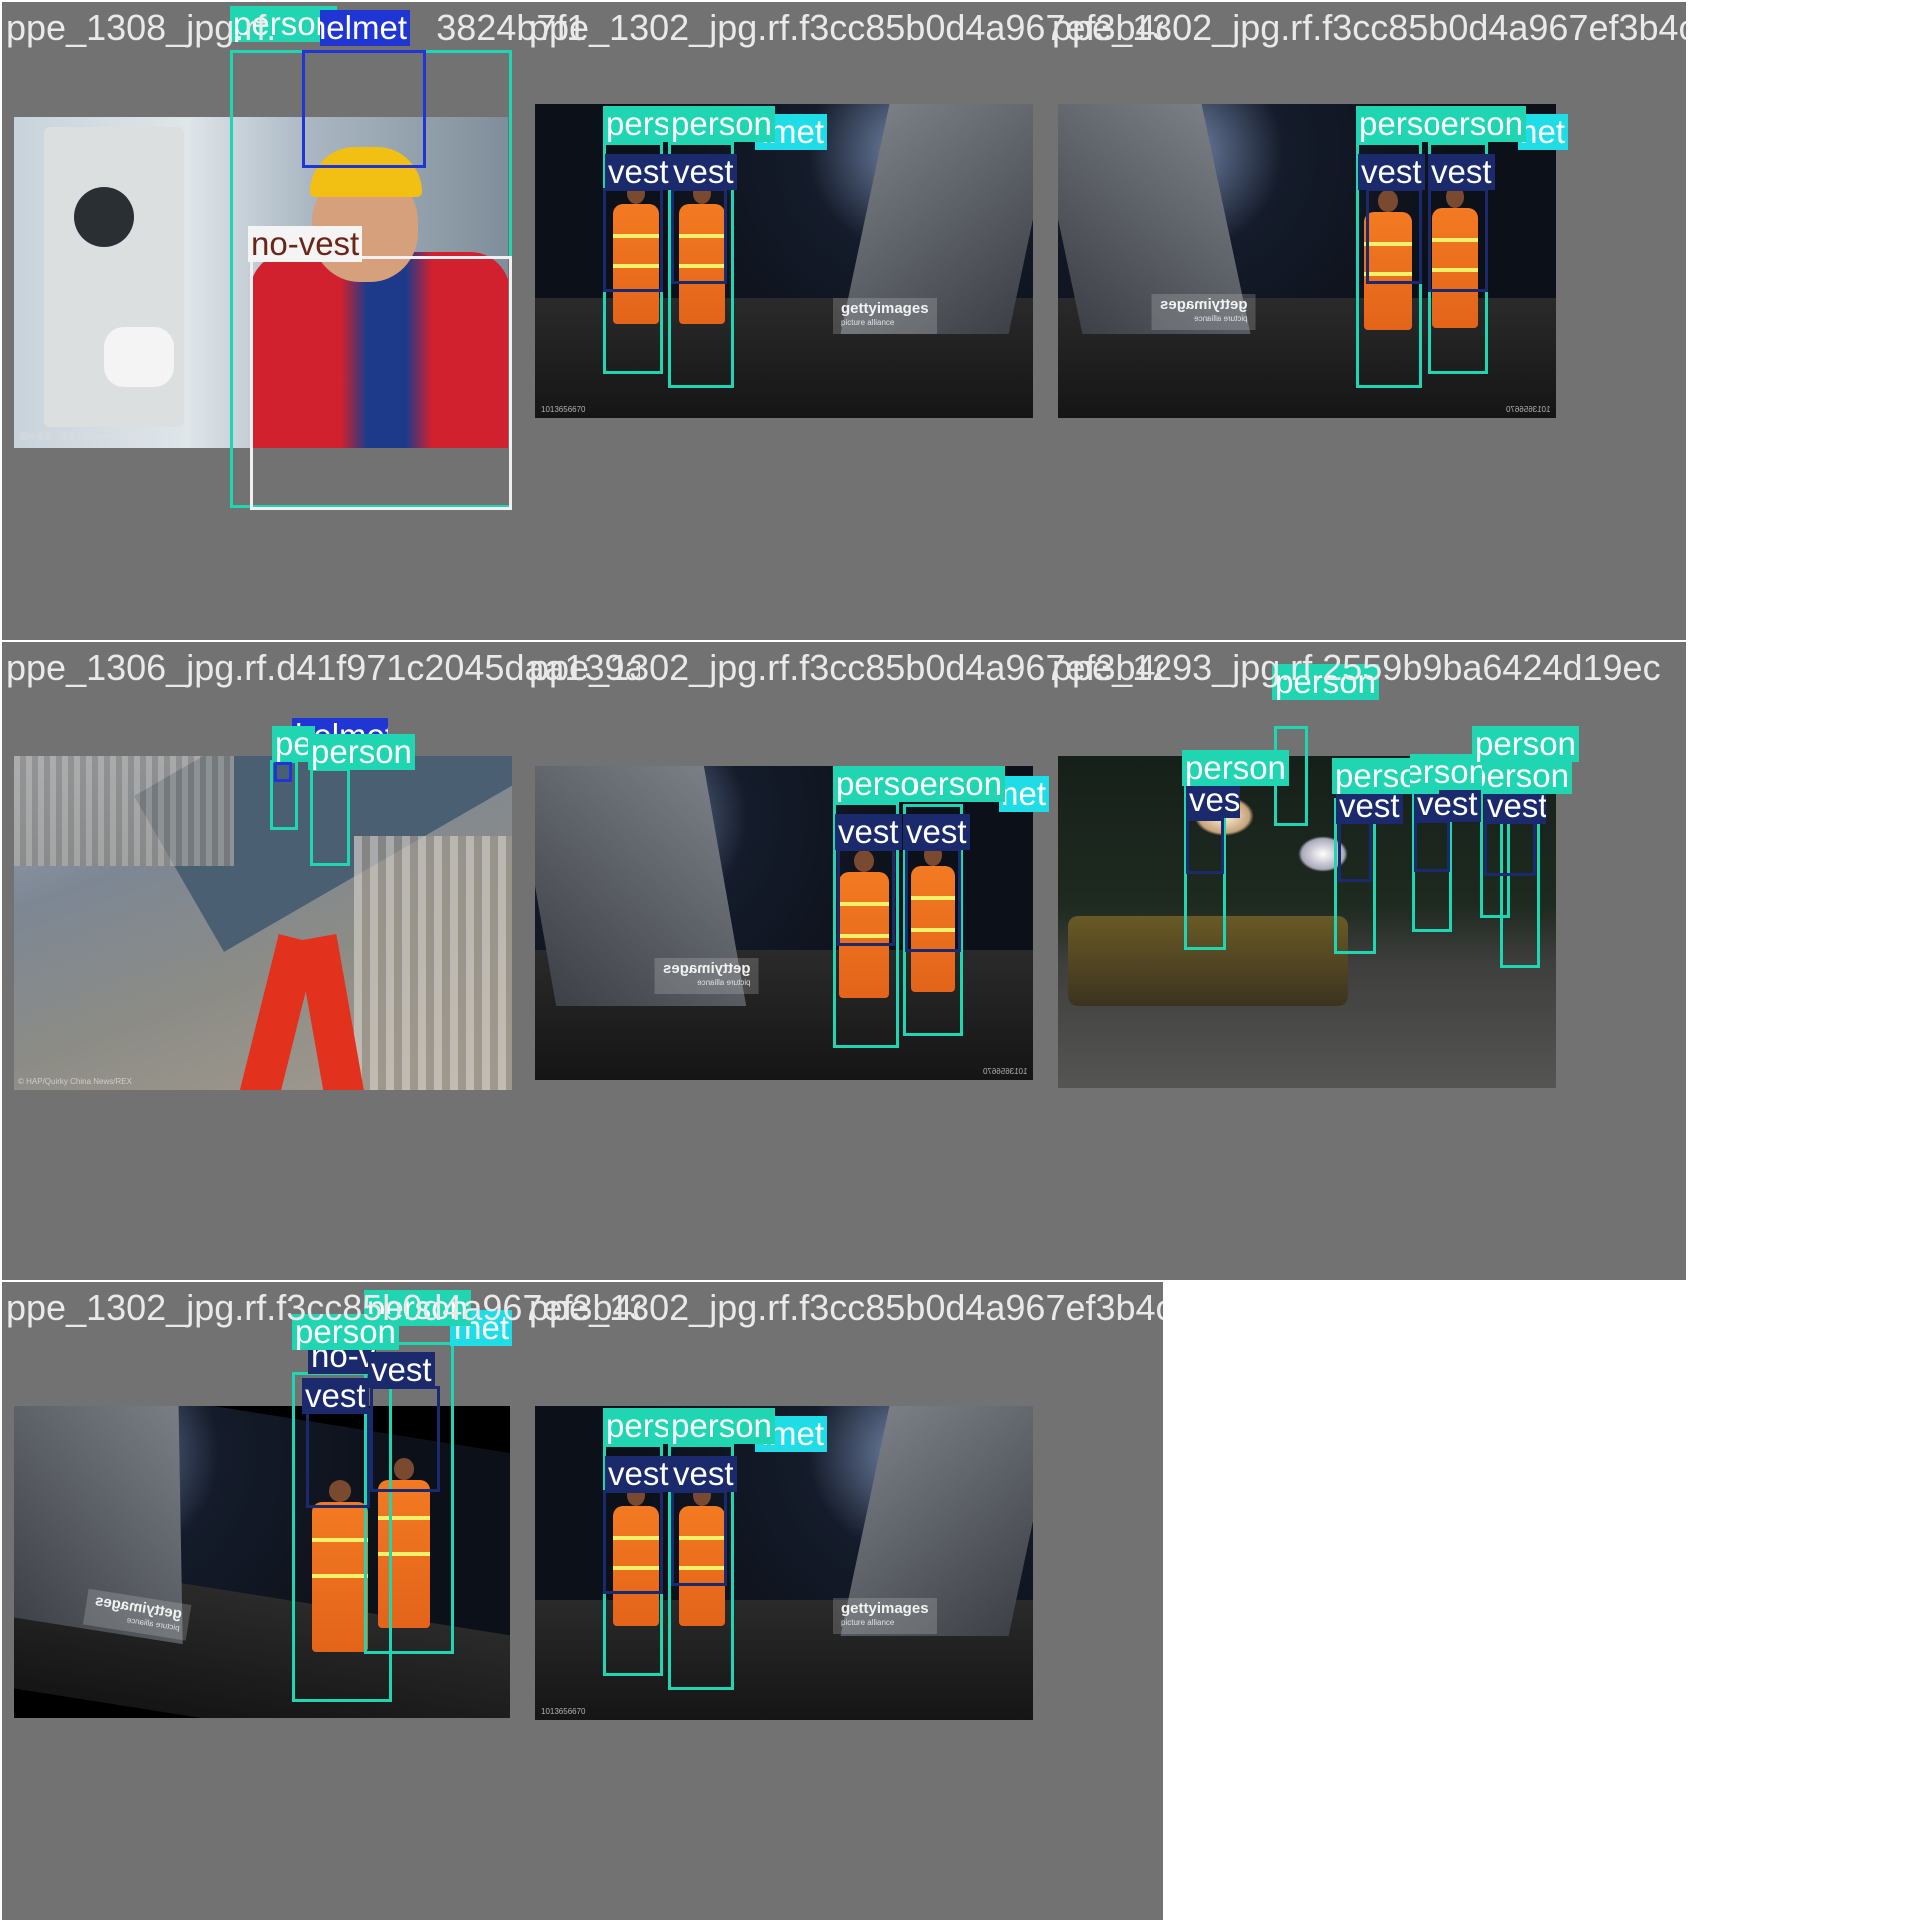  Describe the element at coordinates (1356, 667) in the screenshot. I see `tile-title: ppe_1293_jpg.rf.2559b9ba6424d19ec` at that location.